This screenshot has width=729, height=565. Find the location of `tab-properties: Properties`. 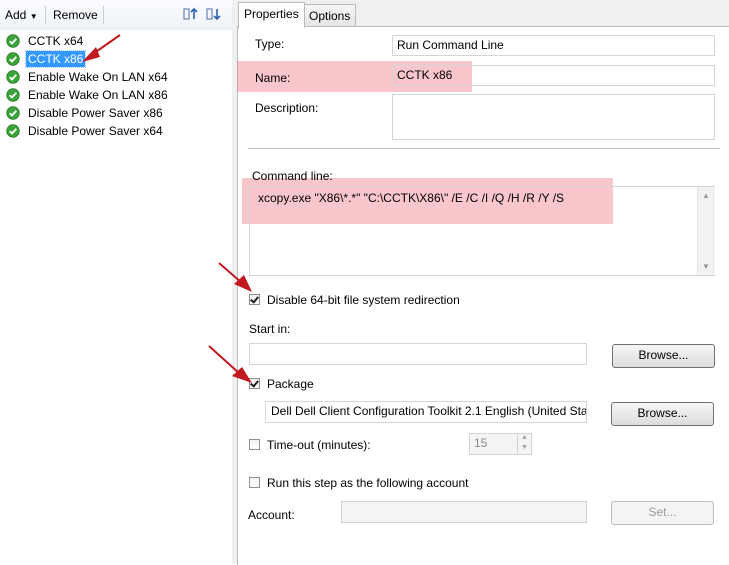

tab-properties: Properties is located at coordinates (271, 15).